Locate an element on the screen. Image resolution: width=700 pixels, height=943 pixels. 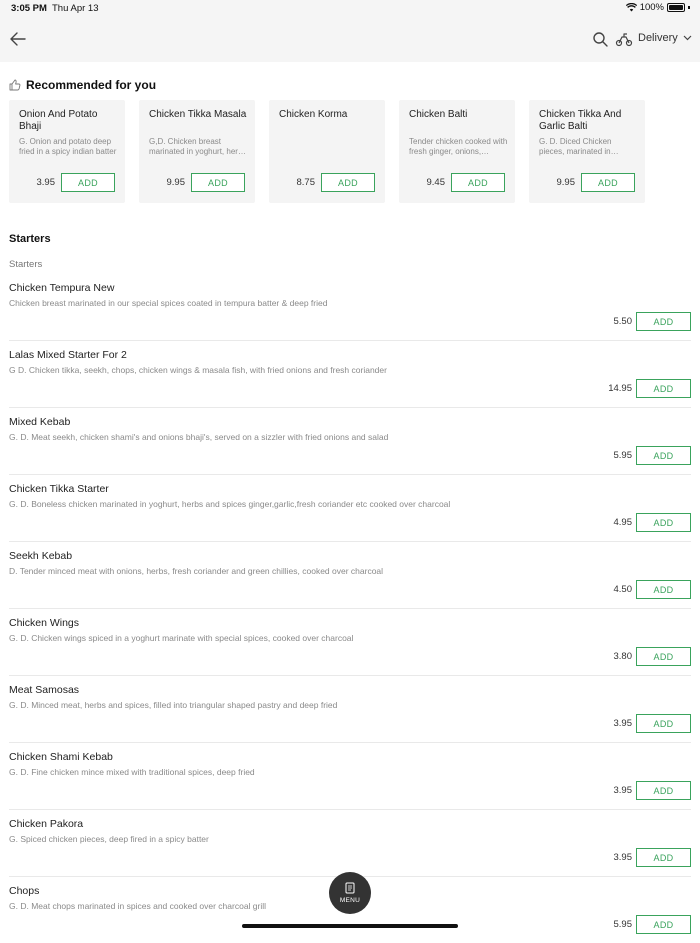
menu-item-name: Seekh Kebab is located at coordinates (41, 556).